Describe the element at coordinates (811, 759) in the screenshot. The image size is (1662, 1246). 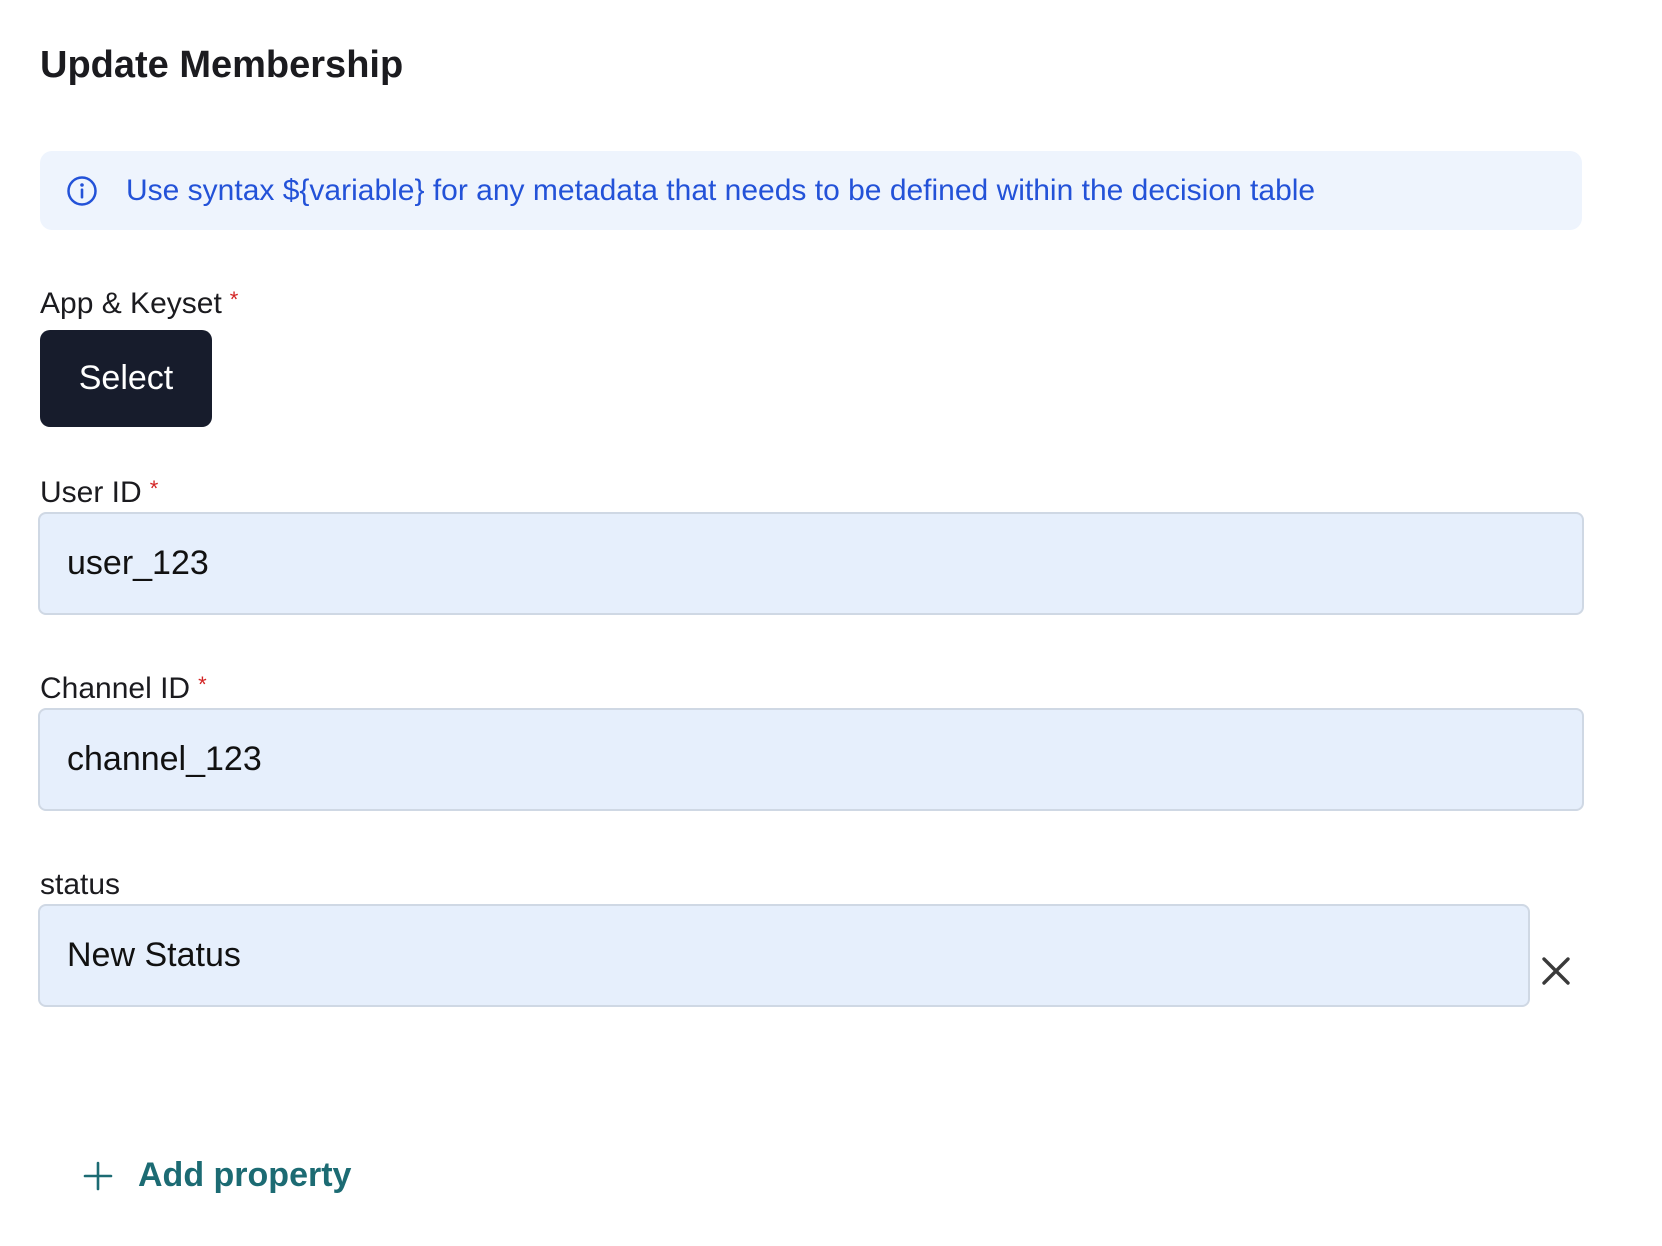
I see `channel-id-input` at that location.